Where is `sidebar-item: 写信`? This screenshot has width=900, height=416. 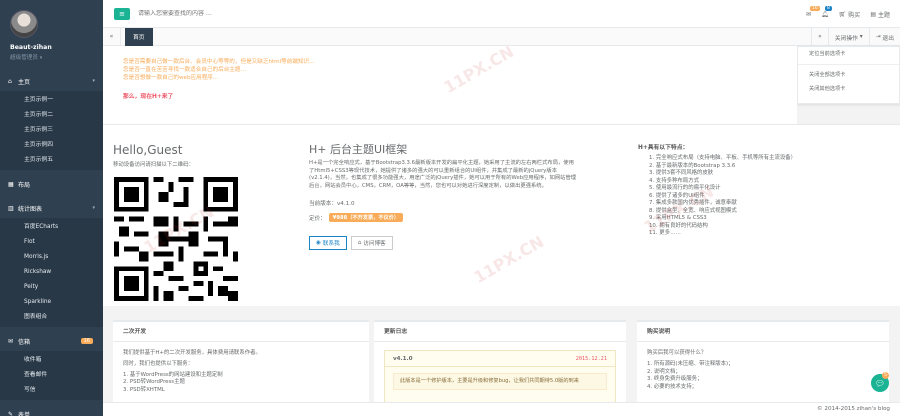
sidebar-item: 写信 is located at coordinates (51, 390).